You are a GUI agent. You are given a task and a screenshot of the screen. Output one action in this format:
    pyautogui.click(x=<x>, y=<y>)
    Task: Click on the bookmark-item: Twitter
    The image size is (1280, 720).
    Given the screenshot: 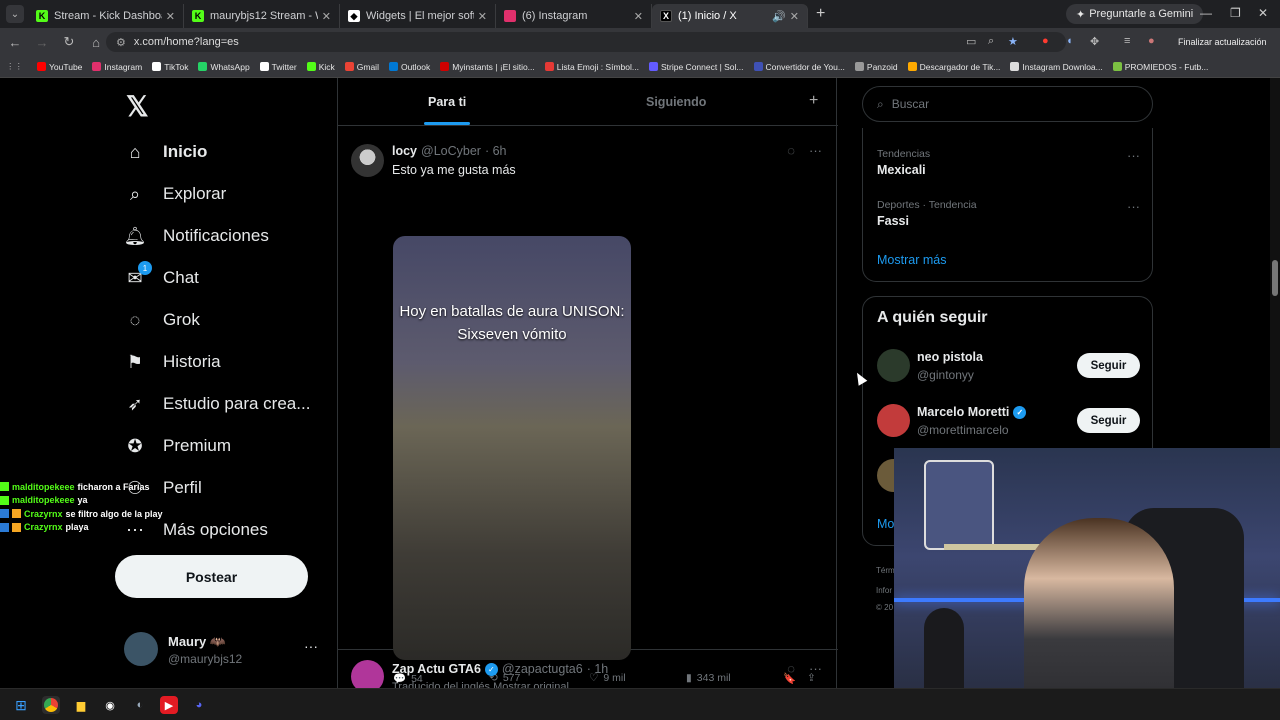 What is the action you would take?
    pyautogui.click(x=278, y=67)
    